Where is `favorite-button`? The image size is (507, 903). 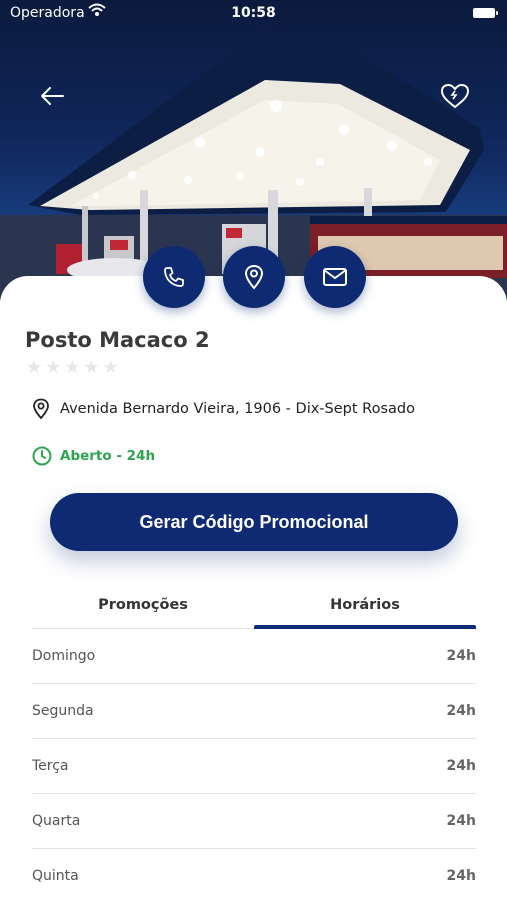
favorite-button is located at coordinates (455, 96).